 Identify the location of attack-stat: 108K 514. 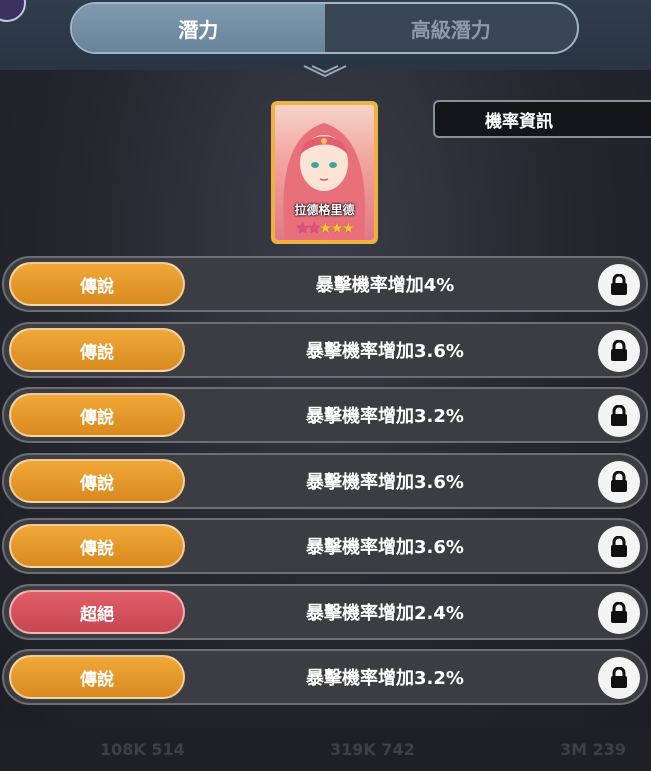
(142, 749).